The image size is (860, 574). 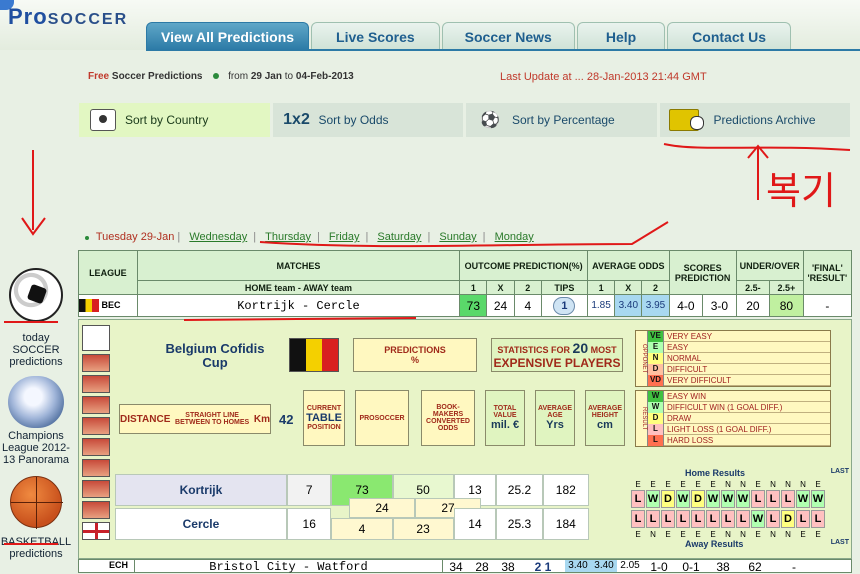 What do you see at coordinates (505, 418) in the screenshot?
I see `col-total-value: TOTAL VALUE mil. €` at bounding box center [505, 418].